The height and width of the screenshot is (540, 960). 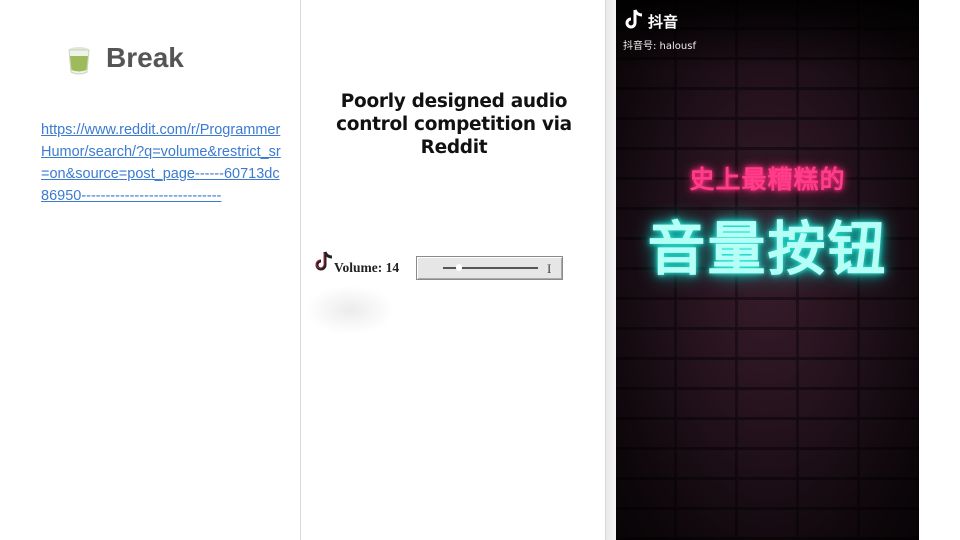 What do you see at coordinates (549, 268) in the screenshot?
I see `text-cursor-icon: I` at bounding box center [549, 268].